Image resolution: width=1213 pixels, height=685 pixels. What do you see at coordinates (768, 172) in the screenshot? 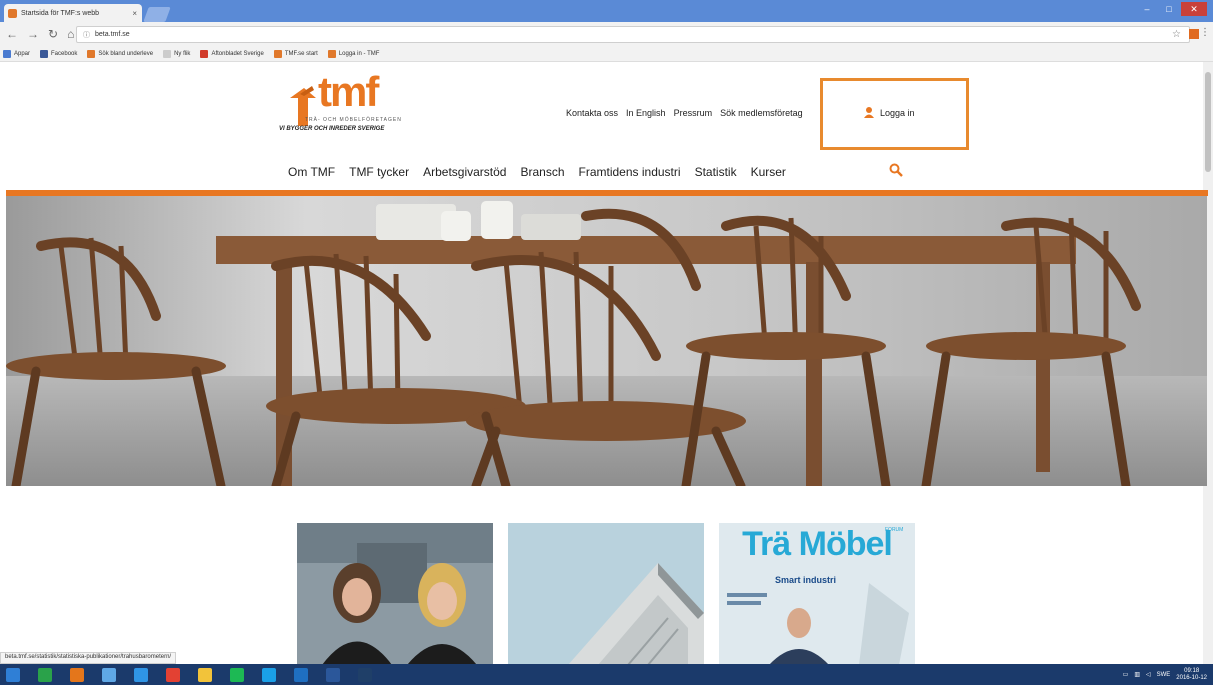
I see `nav-item-kurser: Kurser` at bounding box center [768, 172].